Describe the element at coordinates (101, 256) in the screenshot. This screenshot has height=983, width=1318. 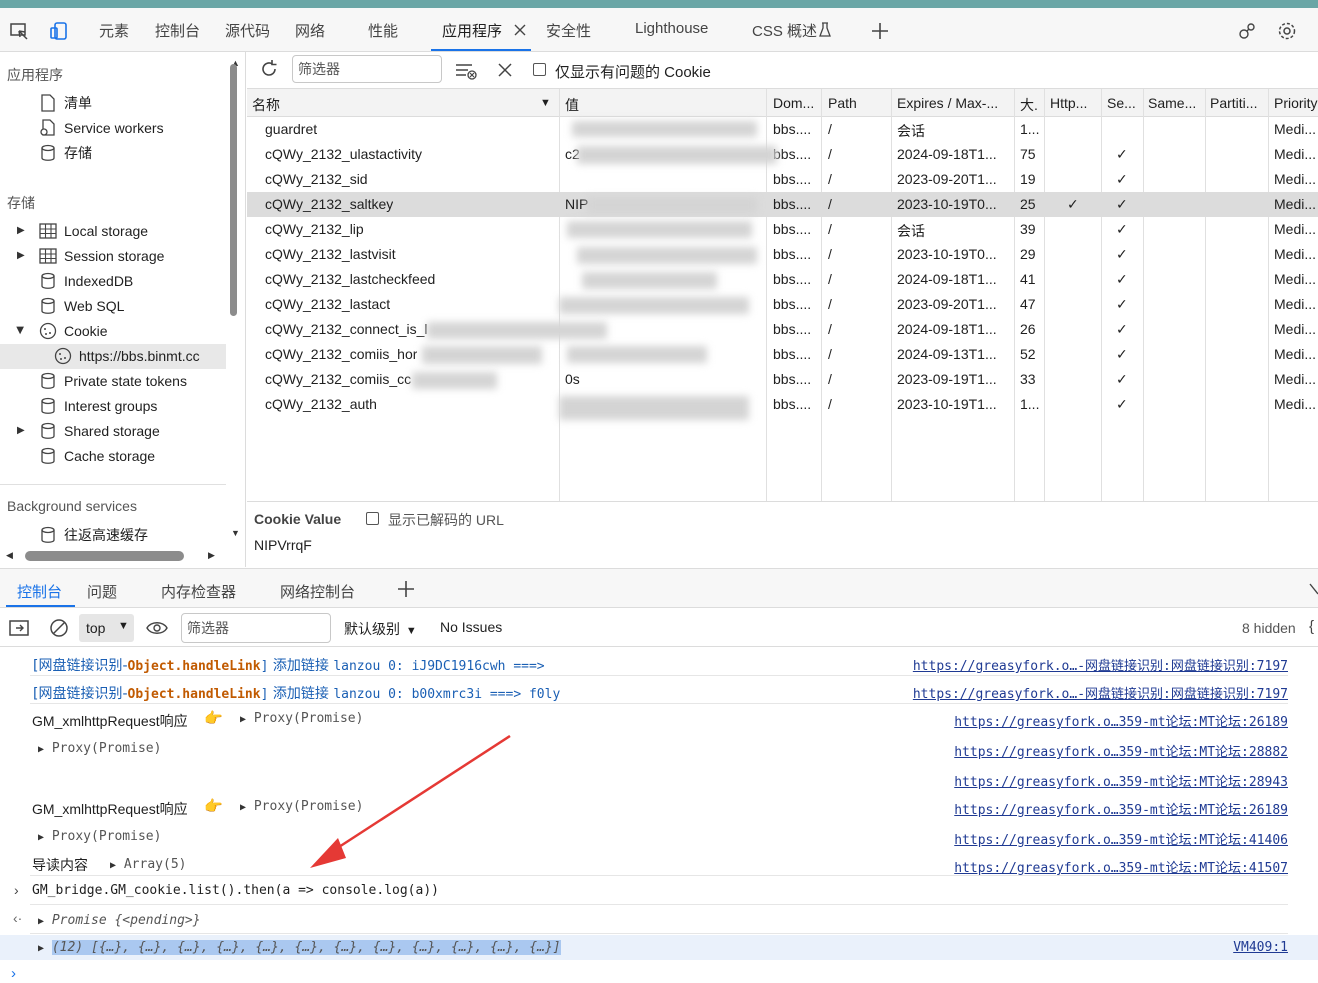
I see `sidebar-item-session-storage: Session storage` at that location.